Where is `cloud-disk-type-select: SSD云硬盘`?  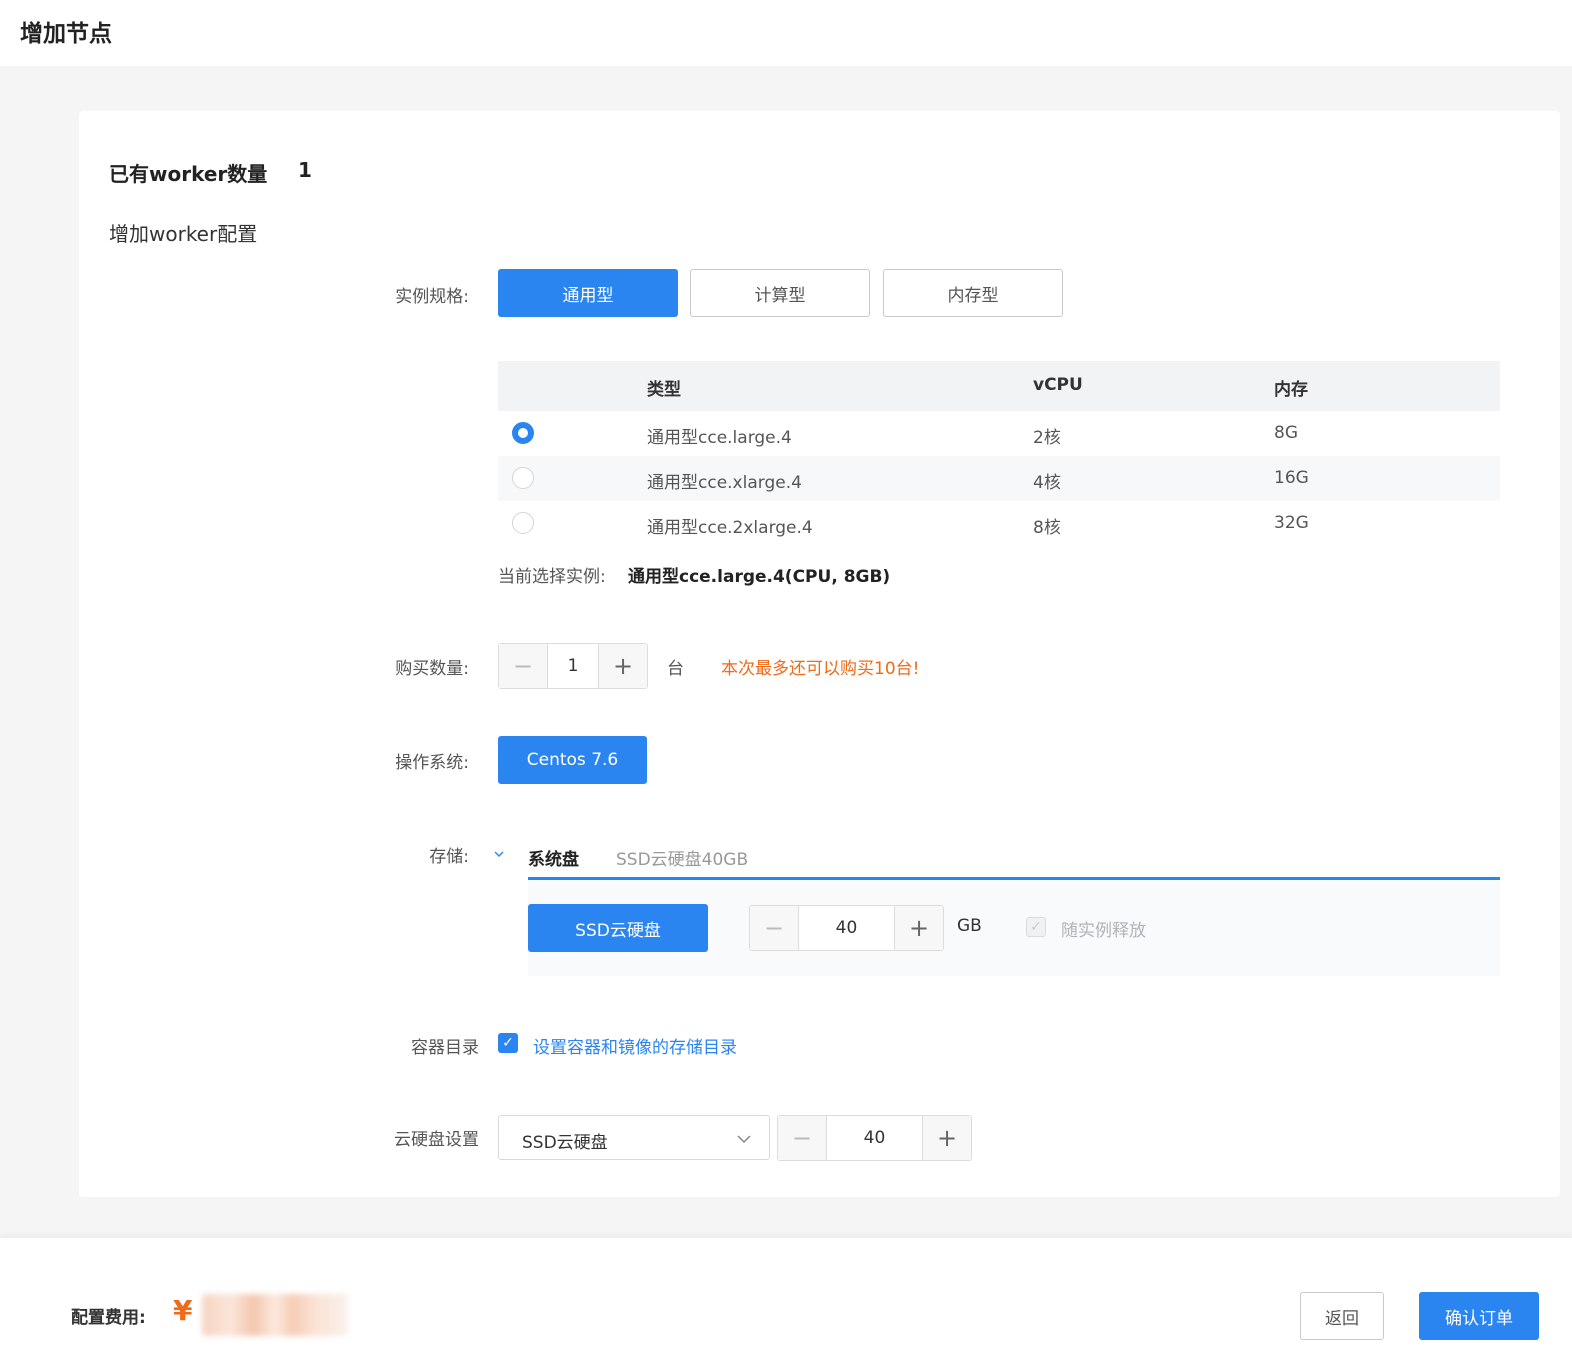
cloud-disk-type-select: SSD云硬盘 is located at coordinates (634, 1137).